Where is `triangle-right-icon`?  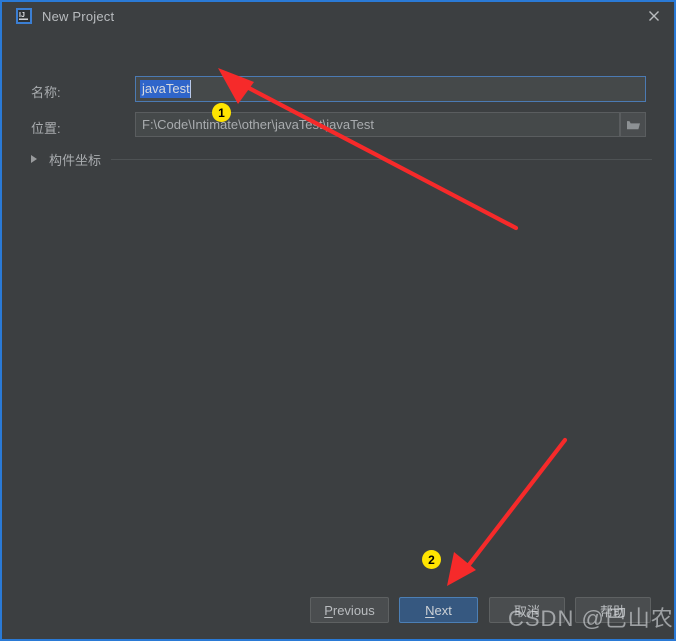 triangle-right-icon is located at coordinates (34, 159).